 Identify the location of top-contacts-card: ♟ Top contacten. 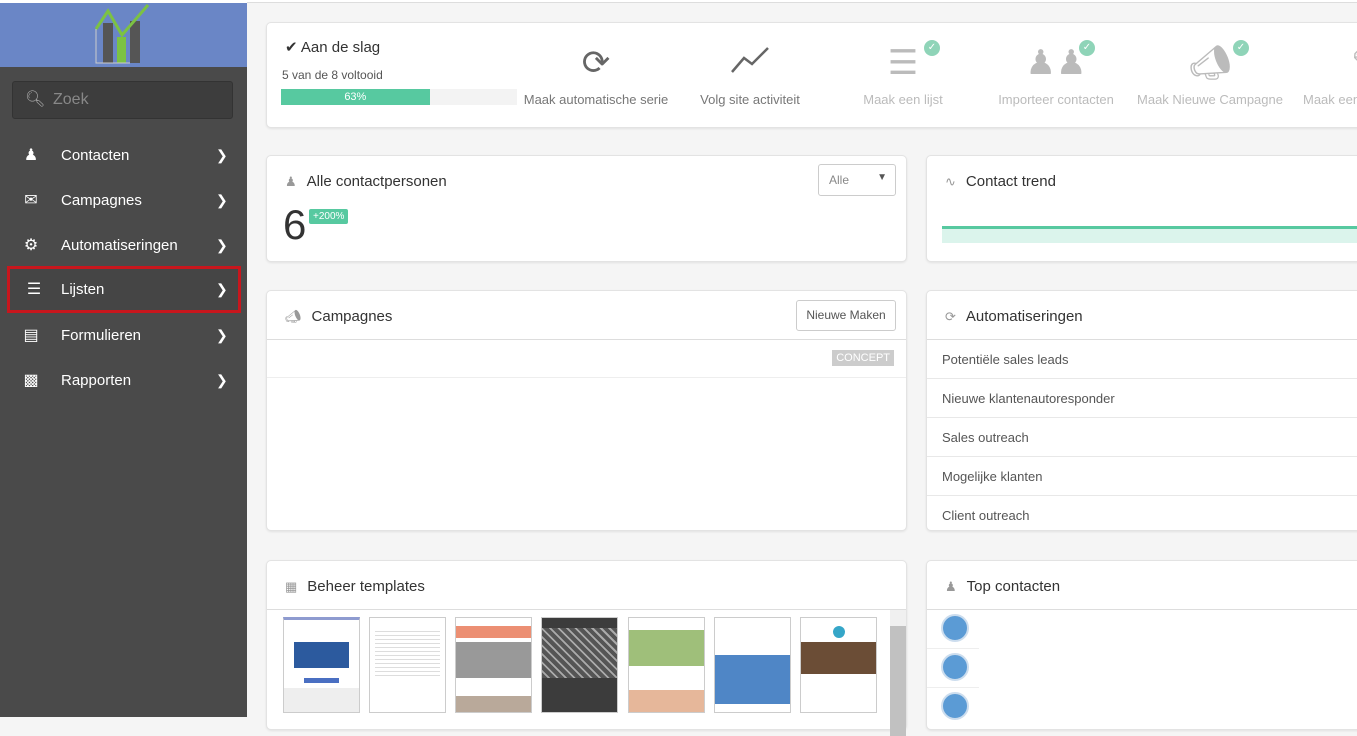
(1141, 645).